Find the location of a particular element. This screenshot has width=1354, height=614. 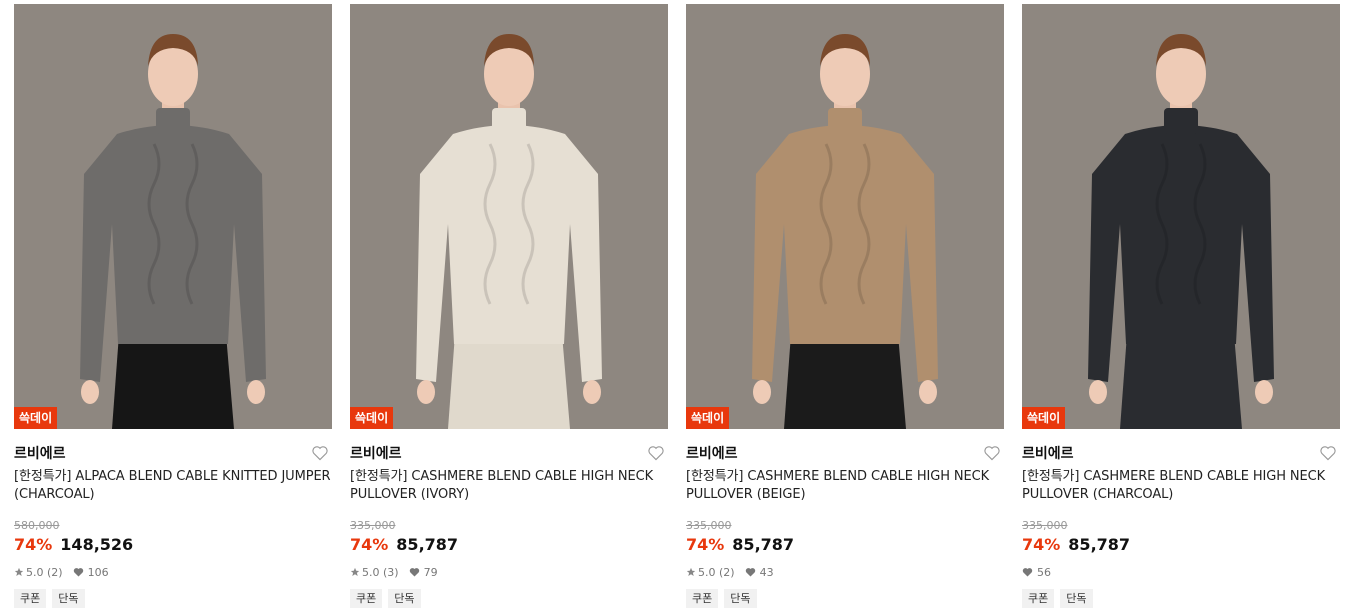

original-price: 580,000 is located at coordinates (37, 525).